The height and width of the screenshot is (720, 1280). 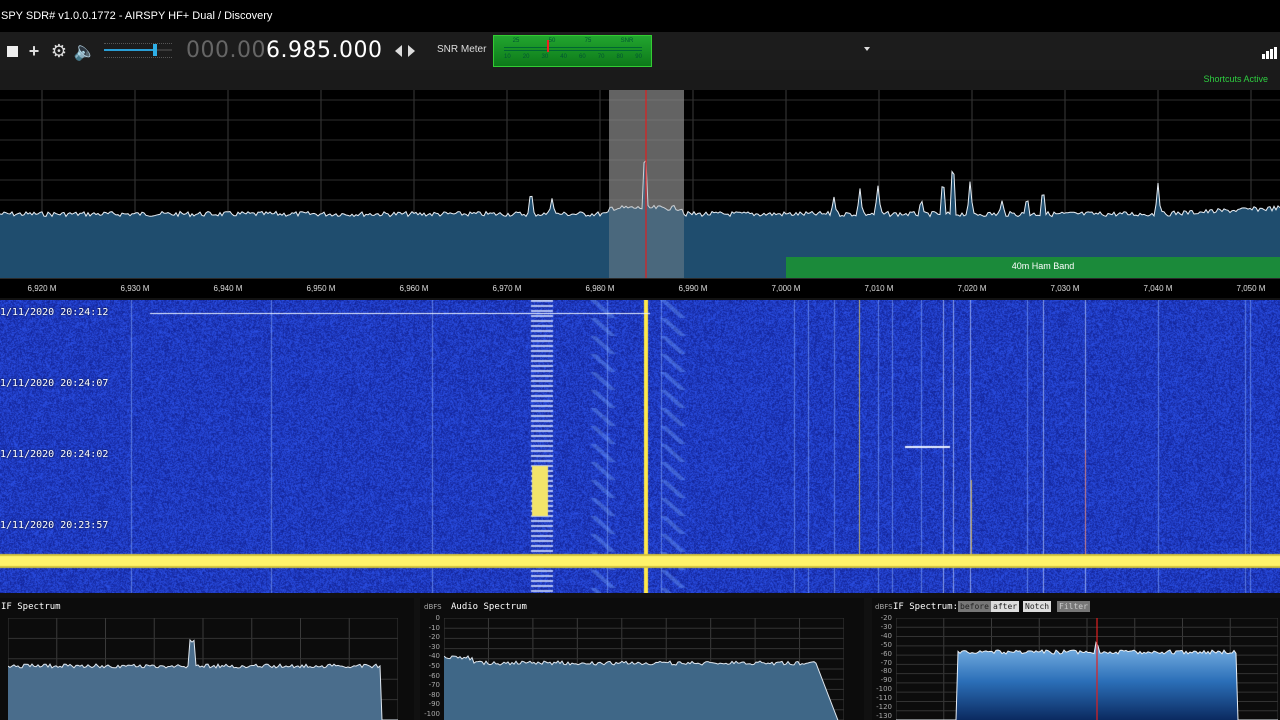 I want to click on add-button: +, so click(x=34, y=51).